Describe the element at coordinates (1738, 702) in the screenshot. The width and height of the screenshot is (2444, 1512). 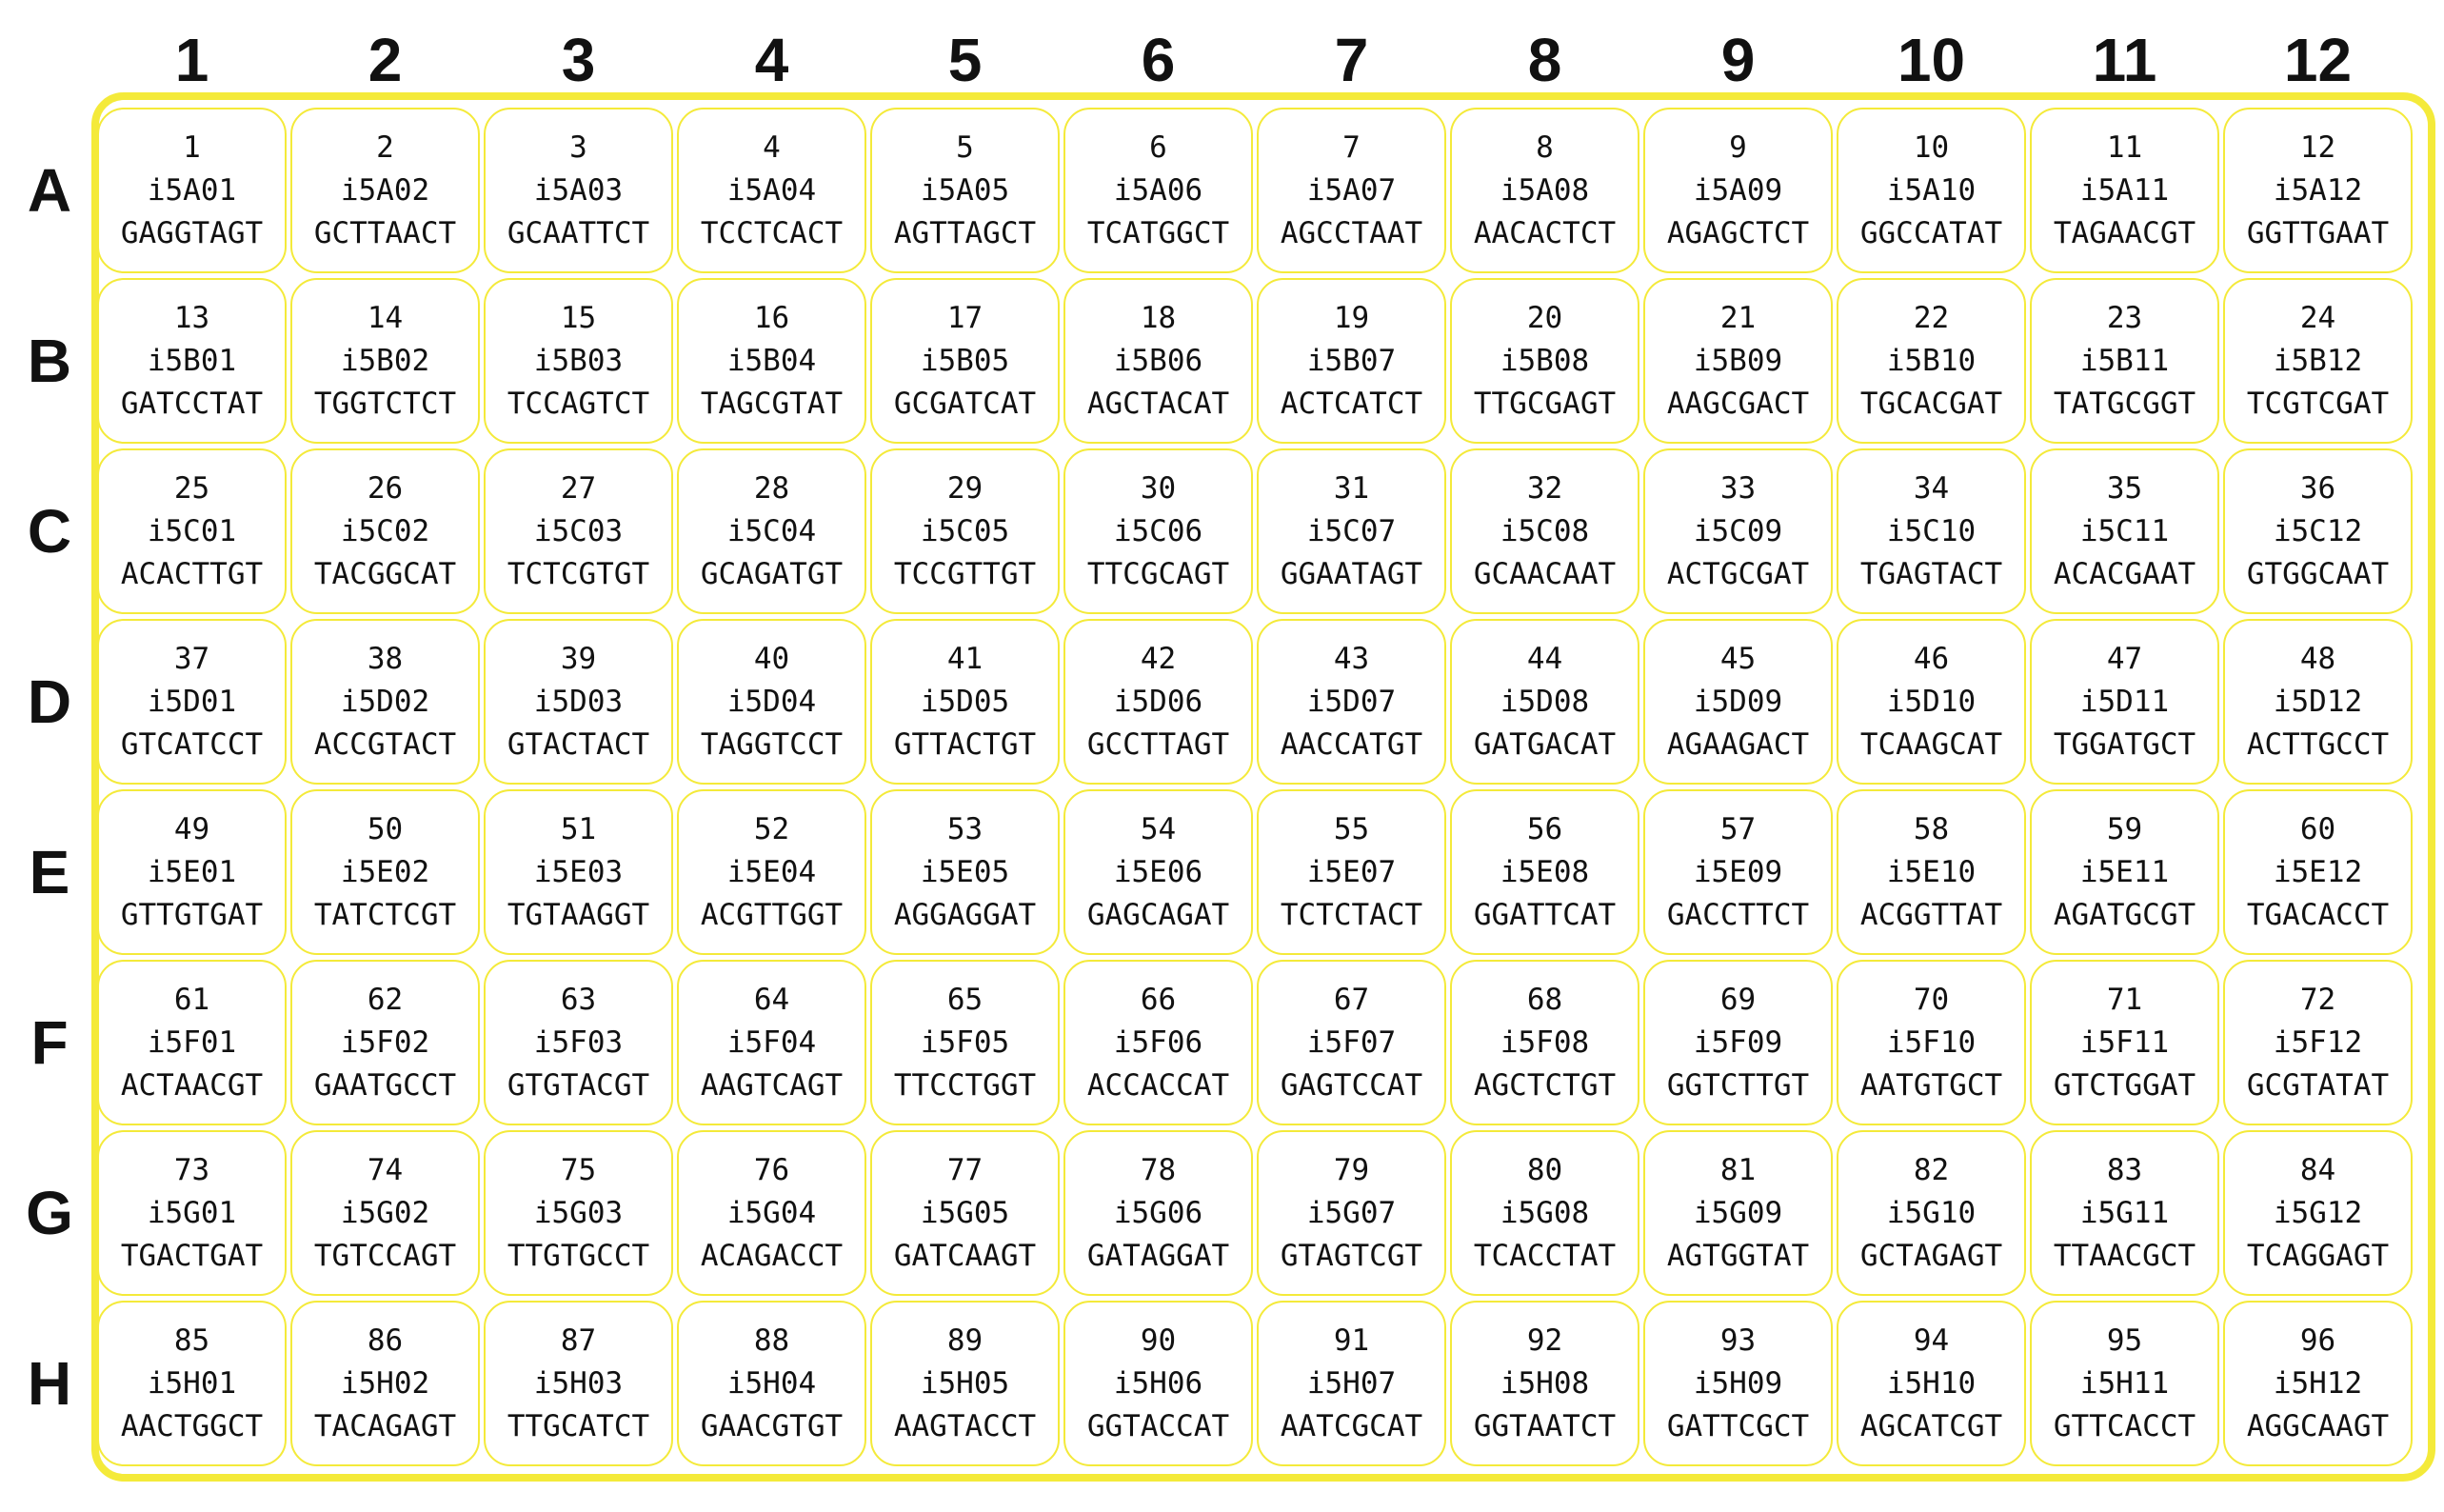
I see `well: 45 i5D09 AGAAGACT` at that location.